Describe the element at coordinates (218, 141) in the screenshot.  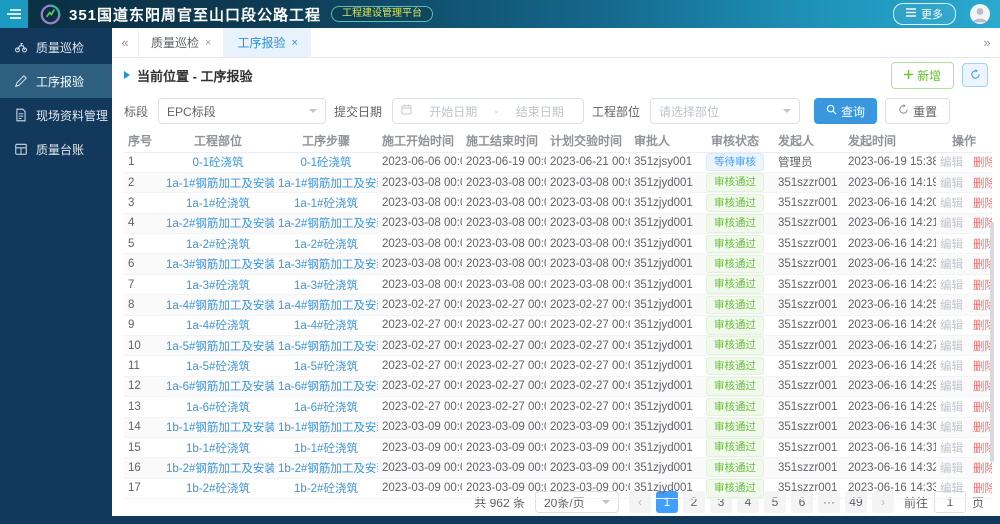
I see `column-header-2: 工程部位` at that location.